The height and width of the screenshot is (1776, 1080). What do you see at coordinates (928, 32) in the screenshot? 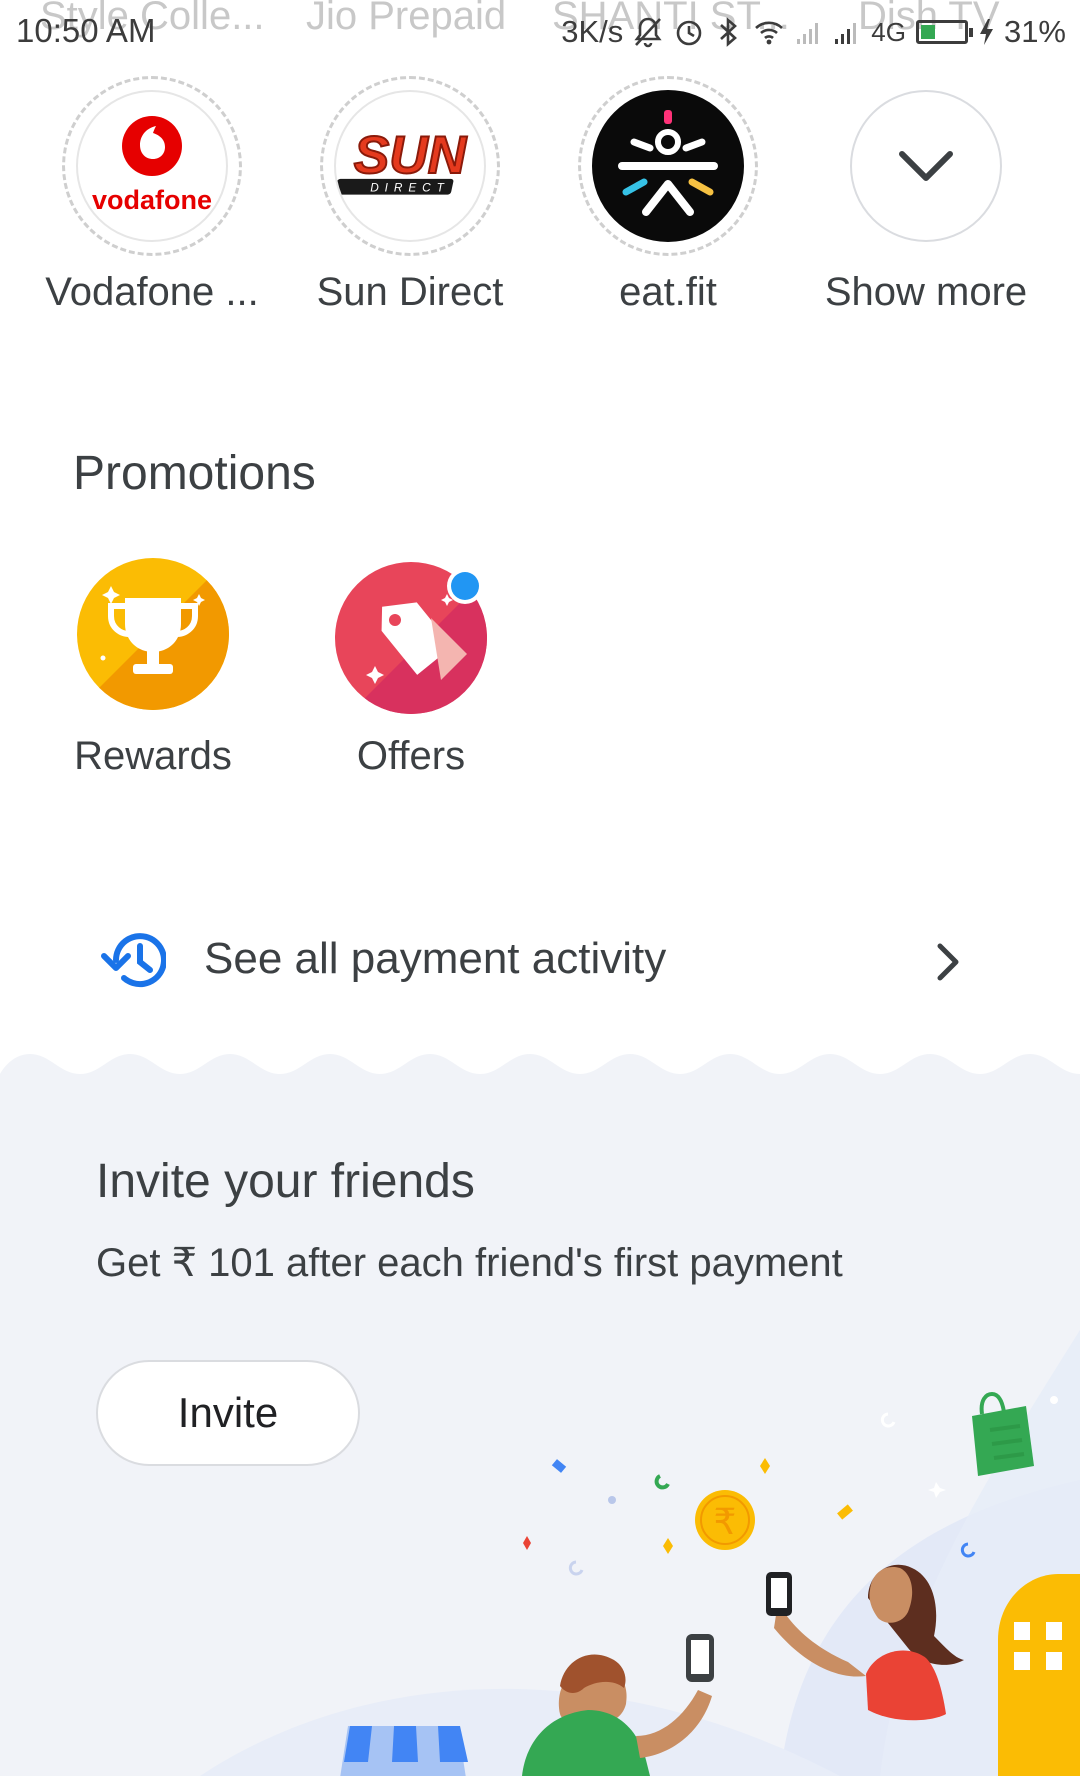
I see `battery-fill` at bounding box center [928, 32].